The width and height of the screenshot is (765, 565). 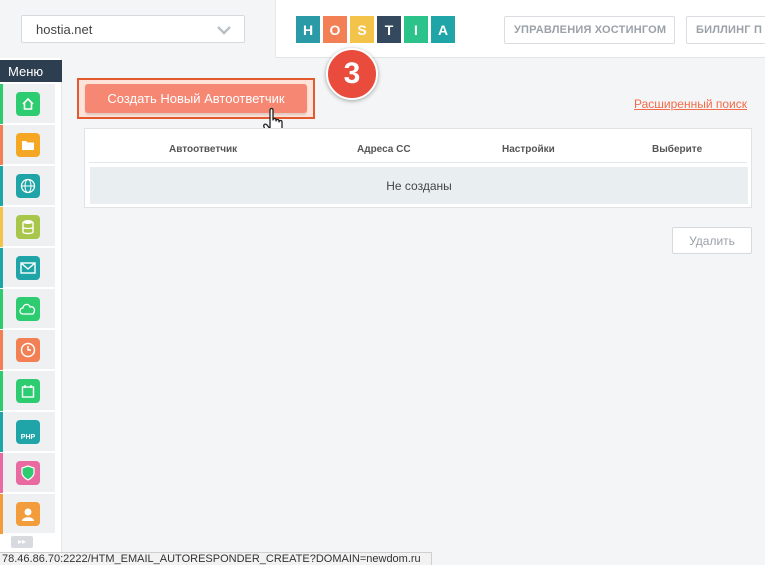 I want to click on step-number-badge: 3, so click(x=352, y=74).